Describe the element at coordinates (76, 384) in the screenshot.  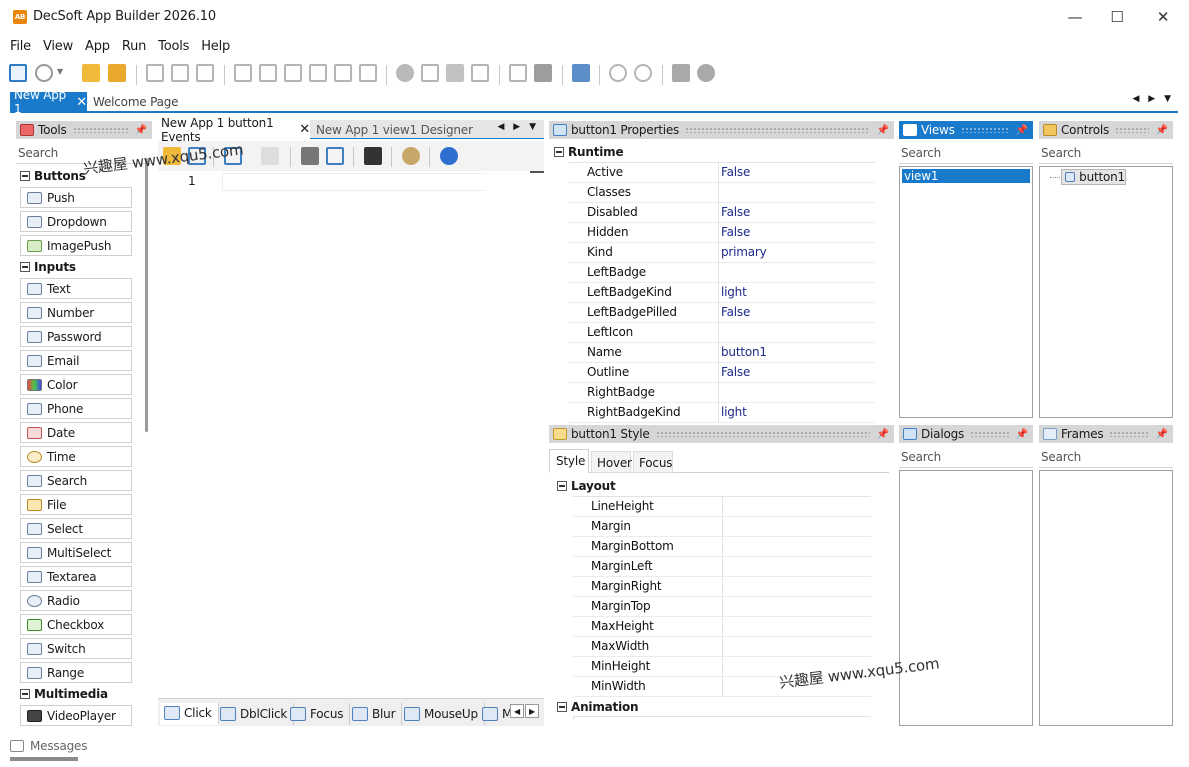
I see `tool-color: Color` at that location.